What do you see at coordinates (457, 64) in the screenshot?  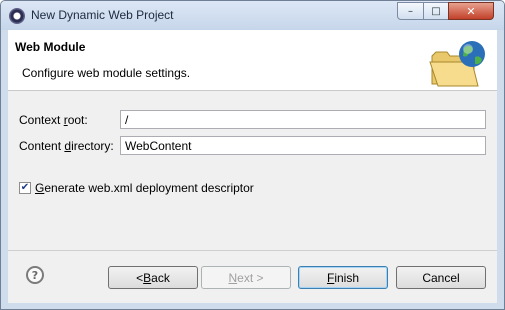 I see `globe-folder-icon` at bounding box center [457, 64].